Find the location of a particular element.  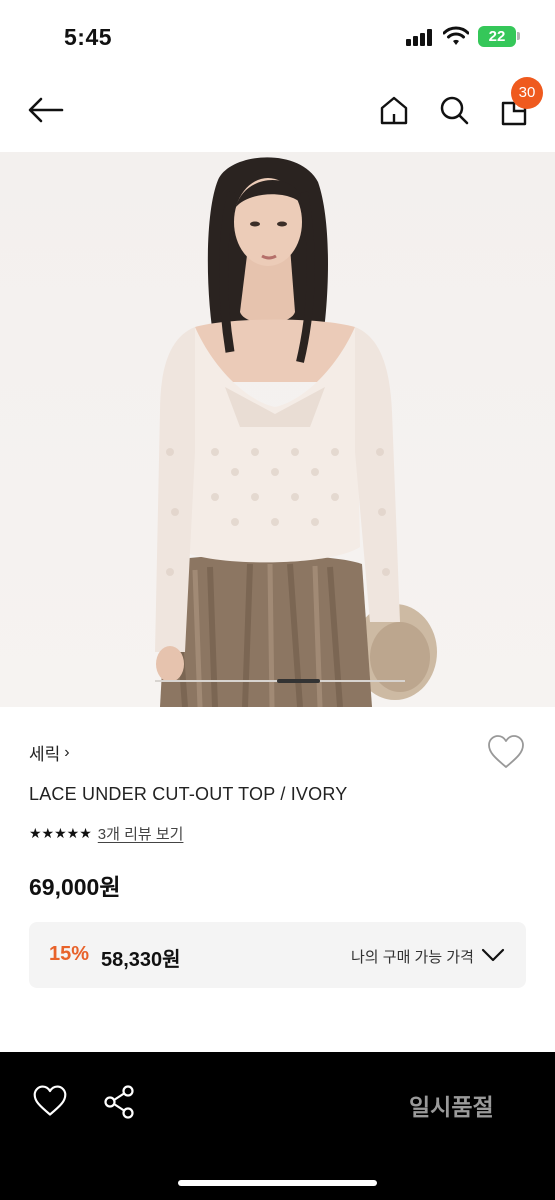

discount-price: 58,330원 is located at coordinates (141, 960).